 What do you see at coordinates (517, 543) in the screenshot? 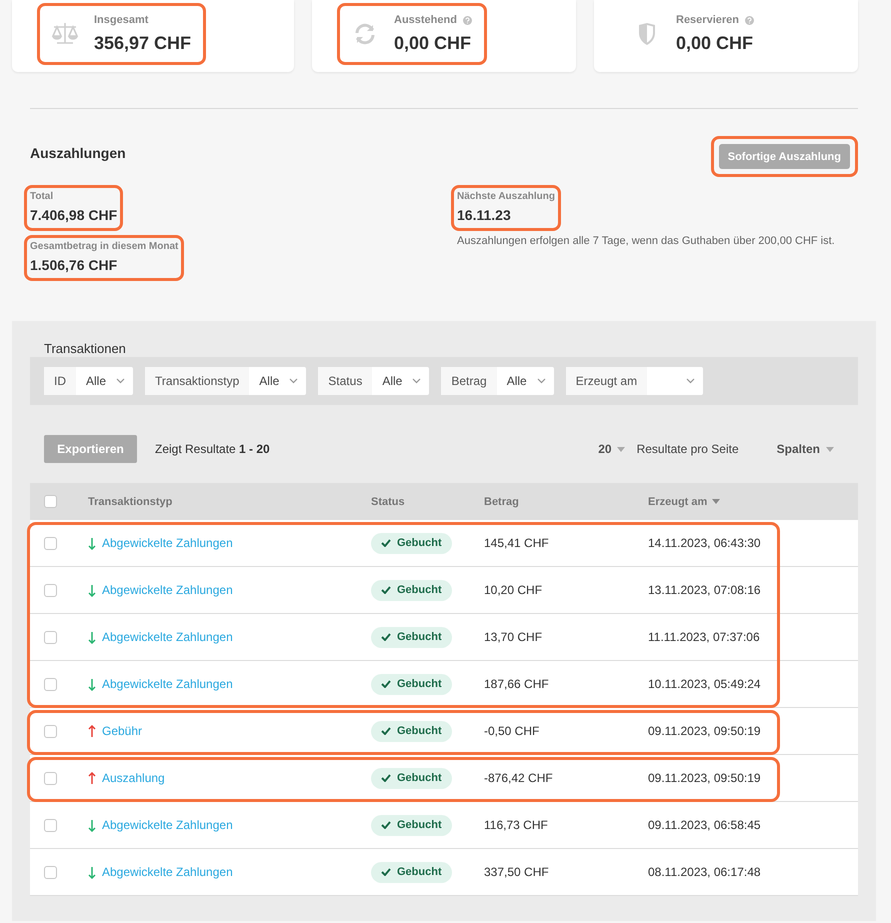
I see `amount-cell-text: 145,41 CHF` at bounding box center [517, 543].